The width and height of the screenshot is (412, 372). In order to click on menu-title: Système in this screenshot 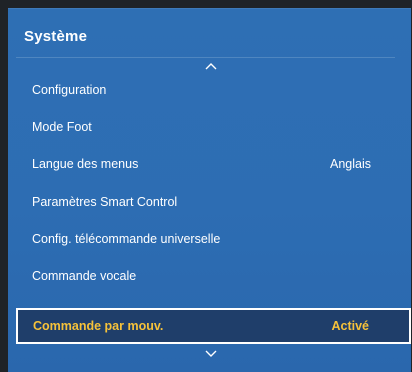, I will do `click(56, 36)`.